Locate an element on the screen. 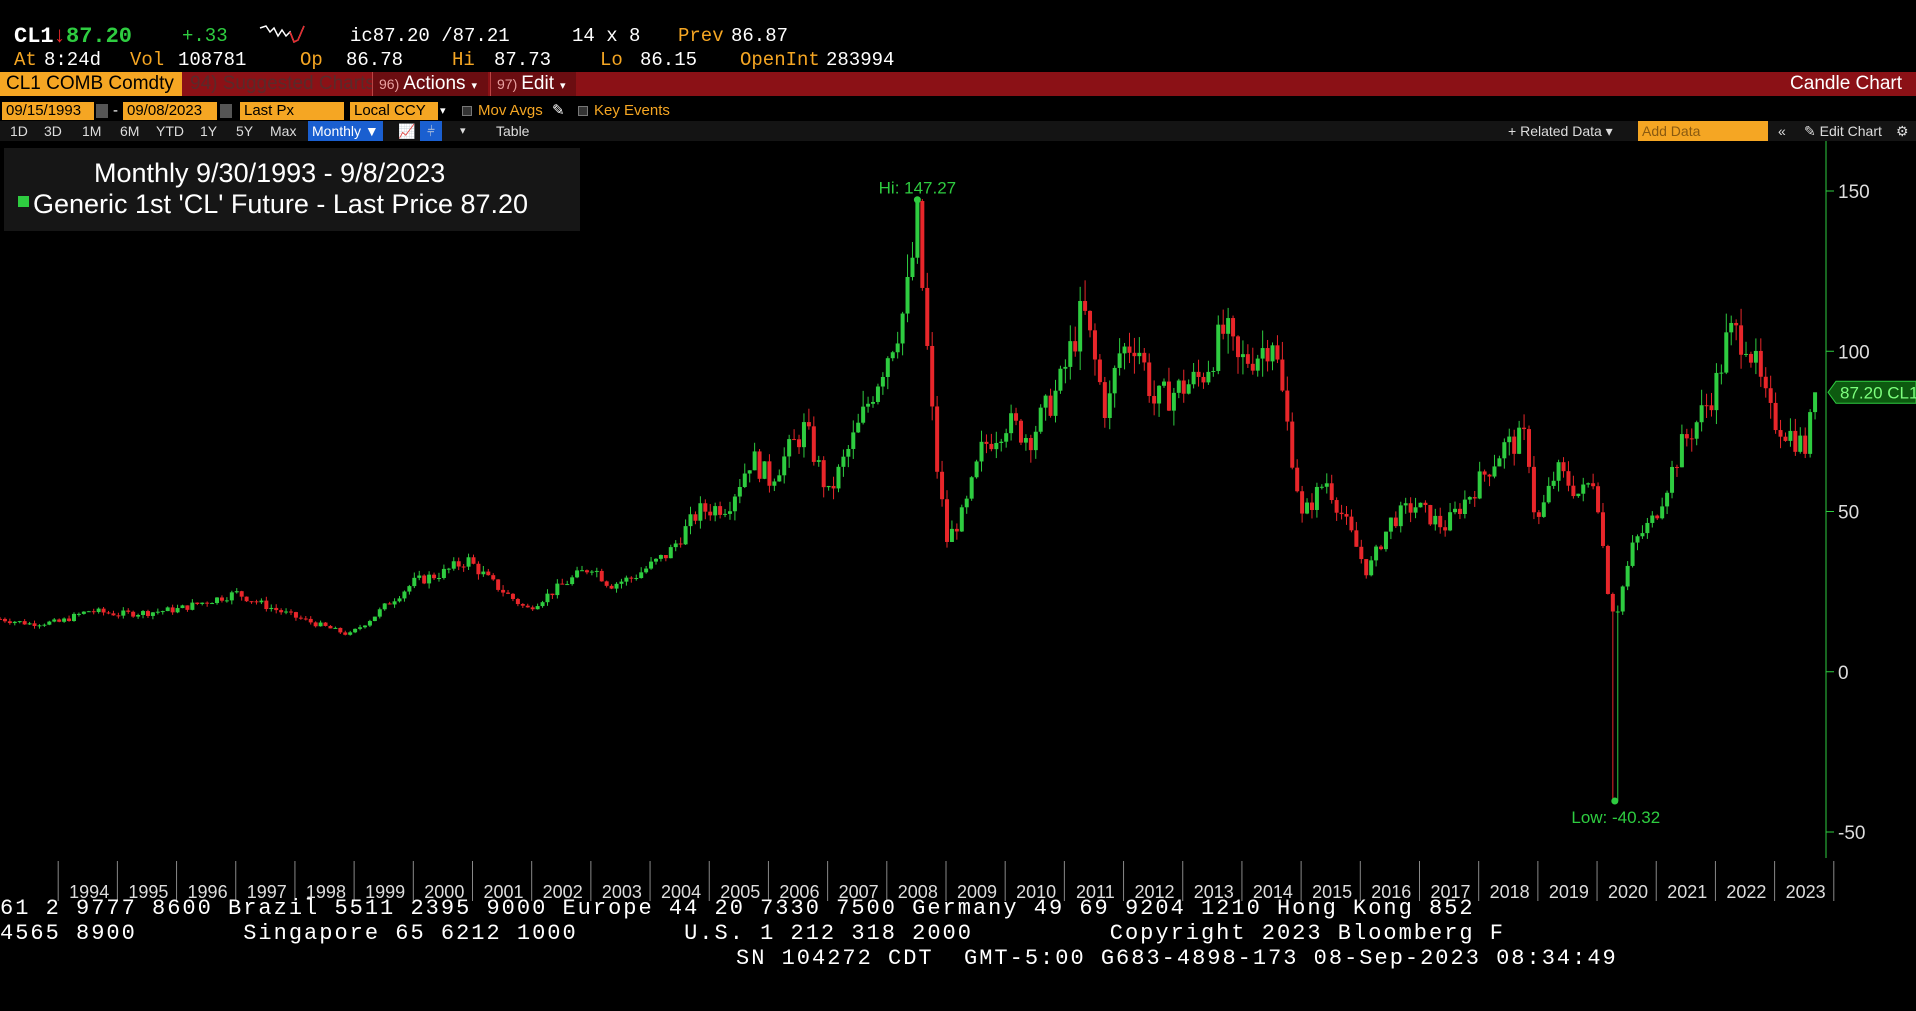  actions-label: Actions is located at coordinates (434, 83).